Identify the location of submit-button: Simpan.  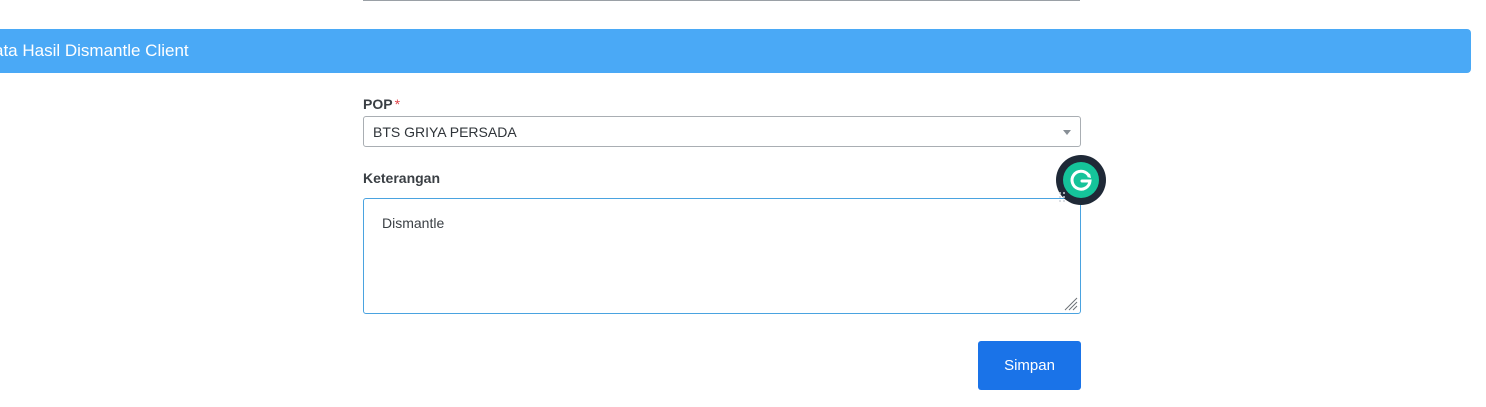
(1029, 365).